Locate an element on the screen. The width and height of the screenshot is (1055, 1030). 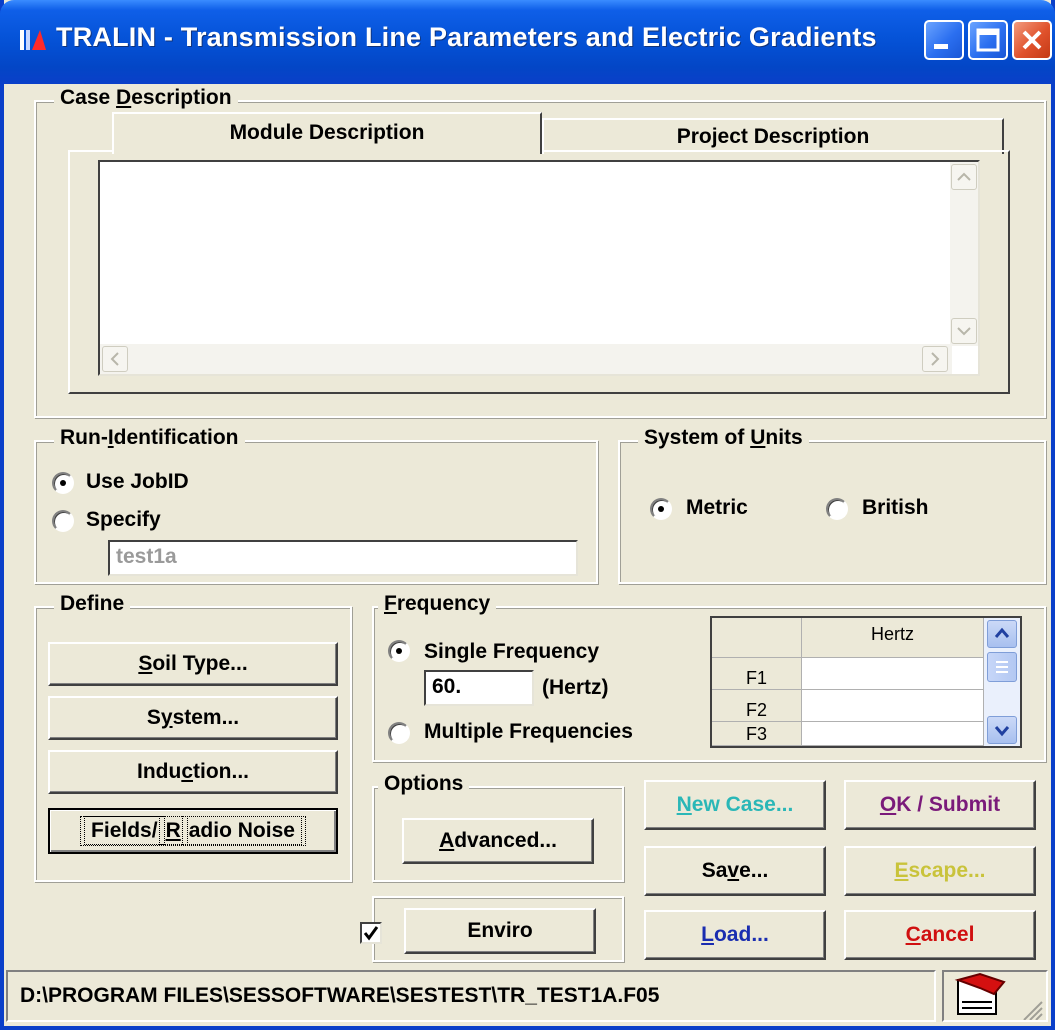
frequency-value-input: 60. is located at coordinates (479, 688).